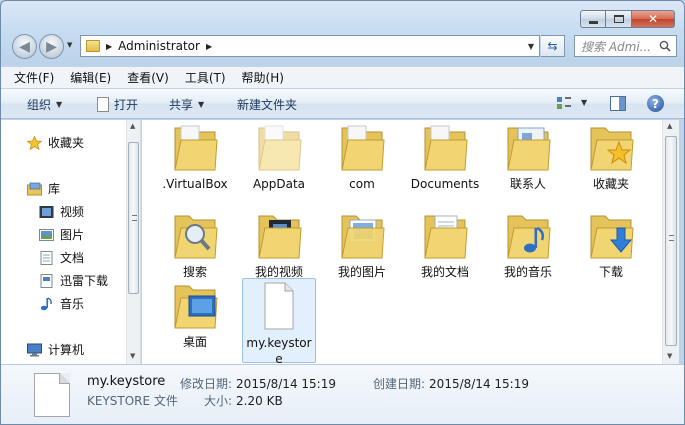 The height and width of the screenshot is (425, 685). What do you see at coordinates (263, 77) in the screenshot?
I see `menu-help: 帮助(H)` at bounding box center [263, 77].